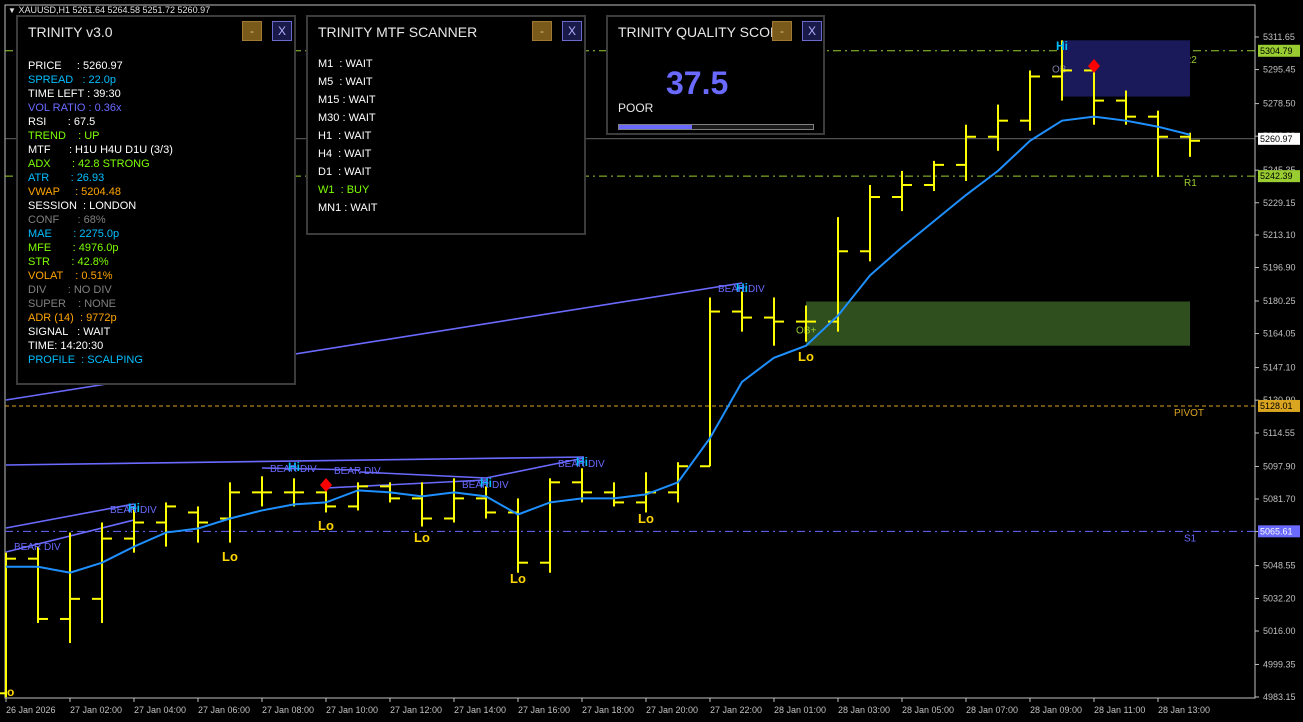  Describe the element at coordinates (72, 80) in the screenshot. I see `trinity-stat-row: SPREAD : 22.0p` at that location.